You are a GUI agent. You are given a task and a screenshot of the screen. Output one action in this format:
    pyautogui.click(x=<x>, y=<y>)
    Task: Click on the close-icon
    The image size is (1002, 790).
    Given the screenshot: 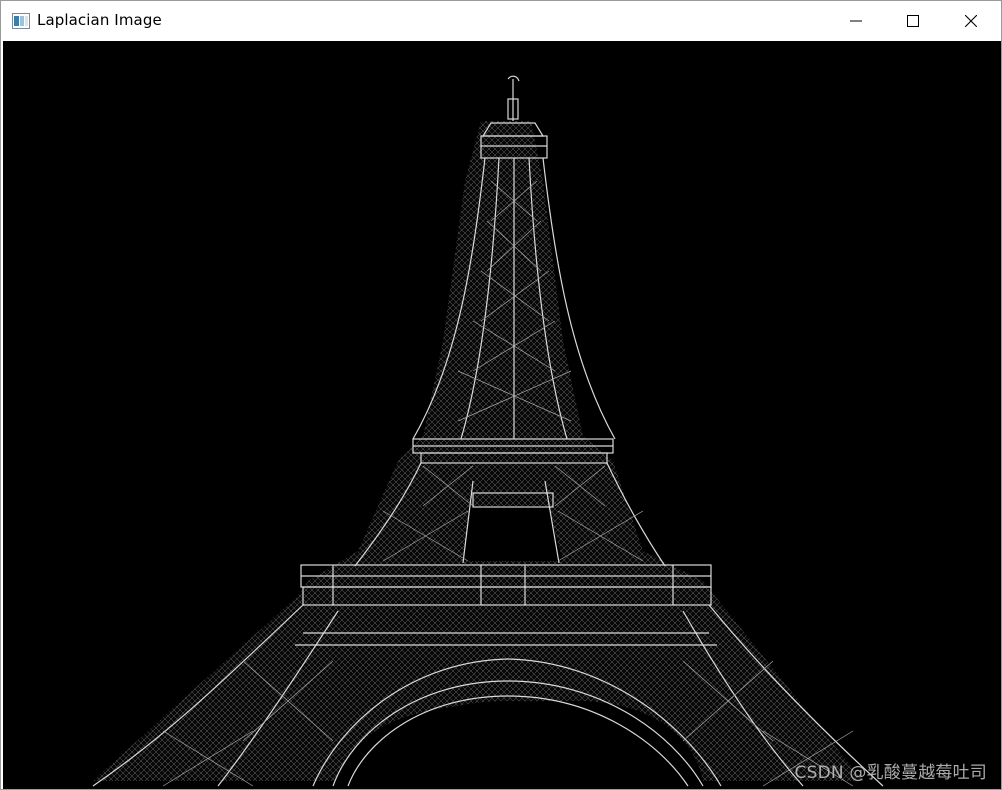 What is the action you would take?
    pyautogui.click(x=971, y=21)
    